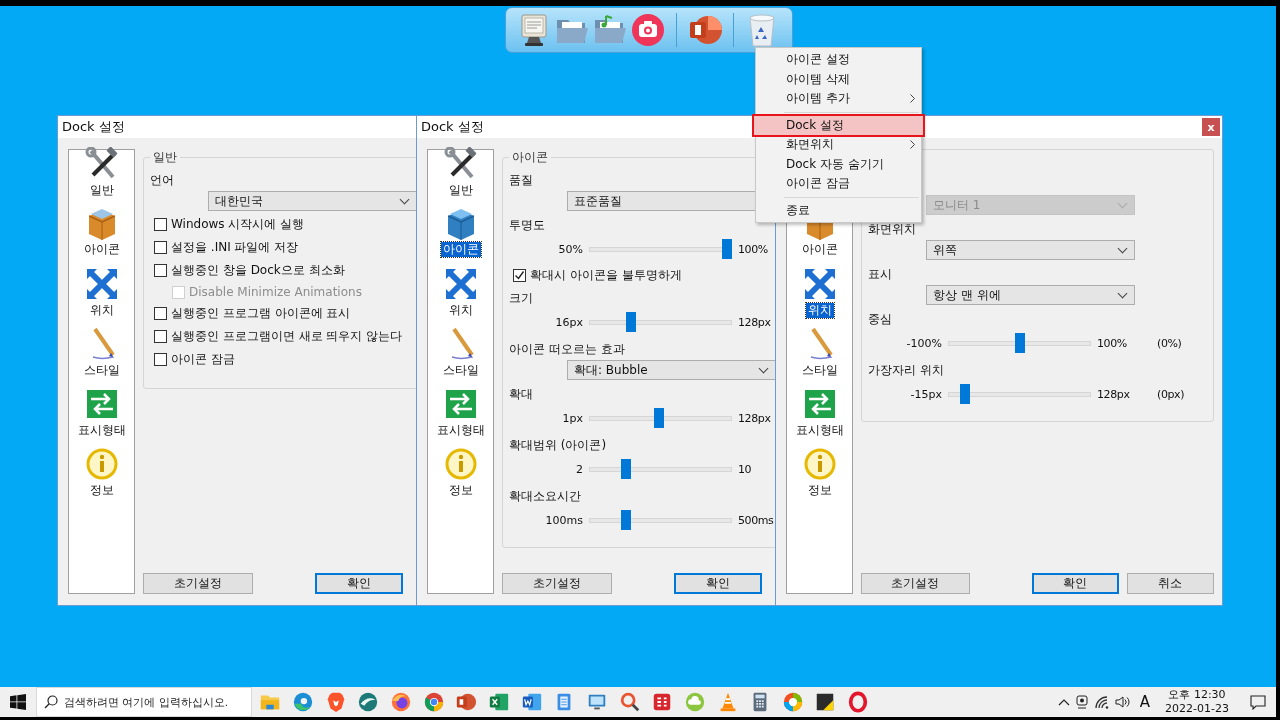  I want to click on slider-max-label: 500ms, so click(756, 520).